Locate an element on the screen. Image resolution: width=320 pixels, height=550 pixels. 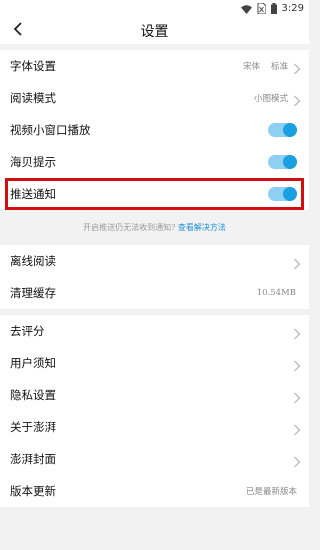
row-label: 关于澎湃 is located at coordinates (33, 427).